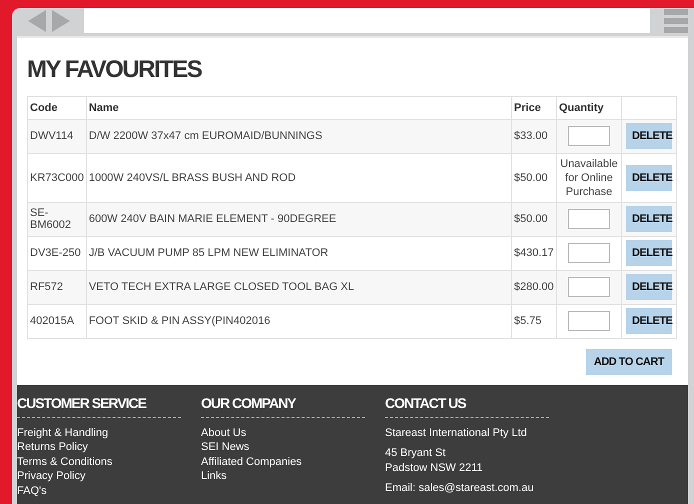  I want to click on price-cell: $33.00, so click(534, 136).